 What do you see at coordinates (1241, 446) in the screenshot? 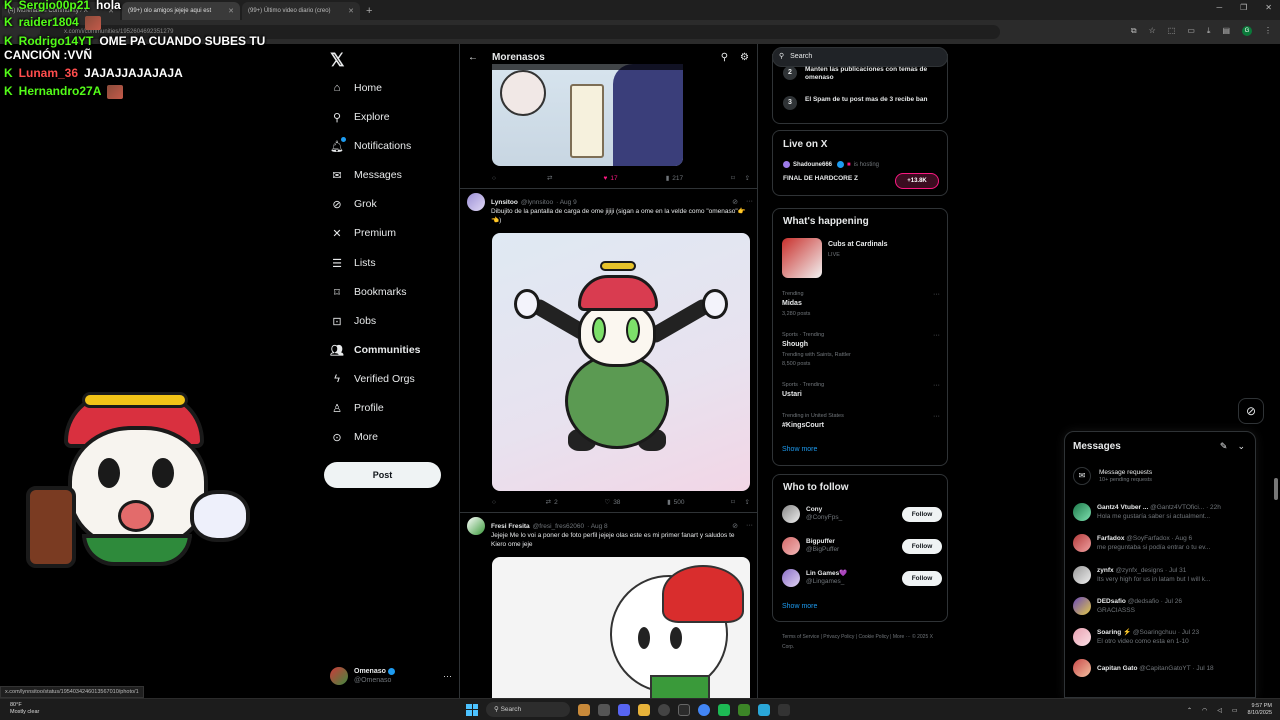
I see `chevron-down-icon: ⌄` at bounding box center [1241, 446].